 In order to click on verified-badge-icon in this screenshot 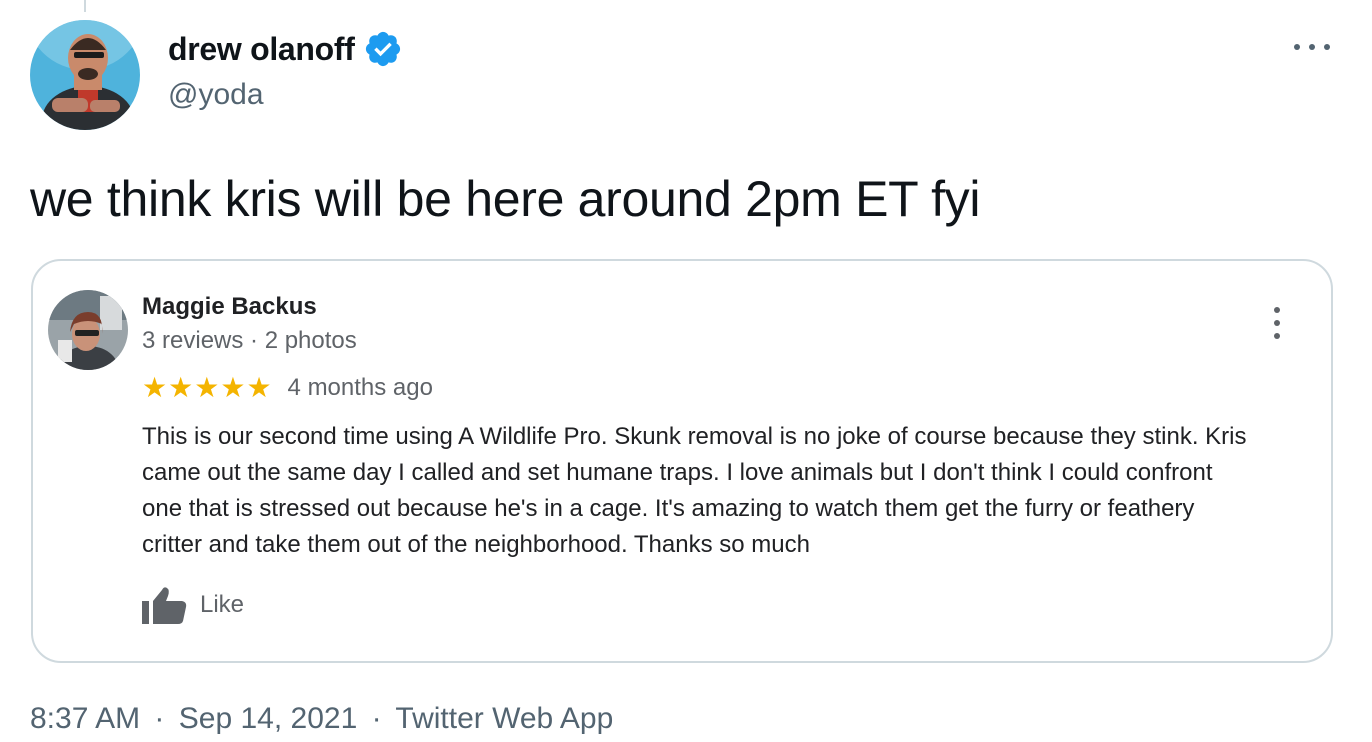, I will do `click(382, 49)`.